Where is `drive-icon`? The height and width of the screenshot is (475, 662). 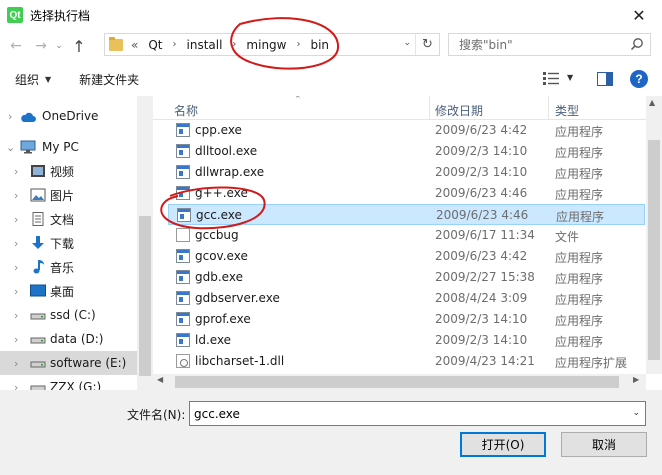
drive-icon is located at coordinates (38, 364).